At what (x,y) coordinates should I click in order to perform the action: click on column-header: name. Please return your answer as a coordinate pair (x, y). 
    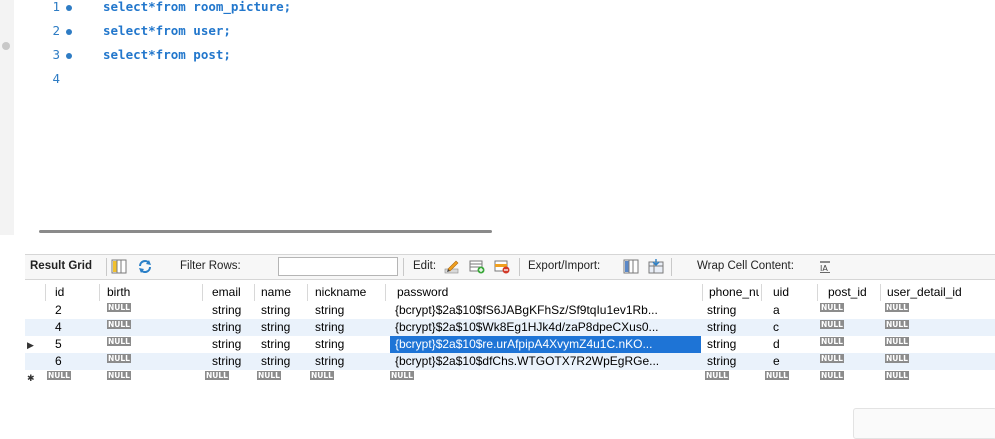
    Looking at the image, I should click on (276, 292).